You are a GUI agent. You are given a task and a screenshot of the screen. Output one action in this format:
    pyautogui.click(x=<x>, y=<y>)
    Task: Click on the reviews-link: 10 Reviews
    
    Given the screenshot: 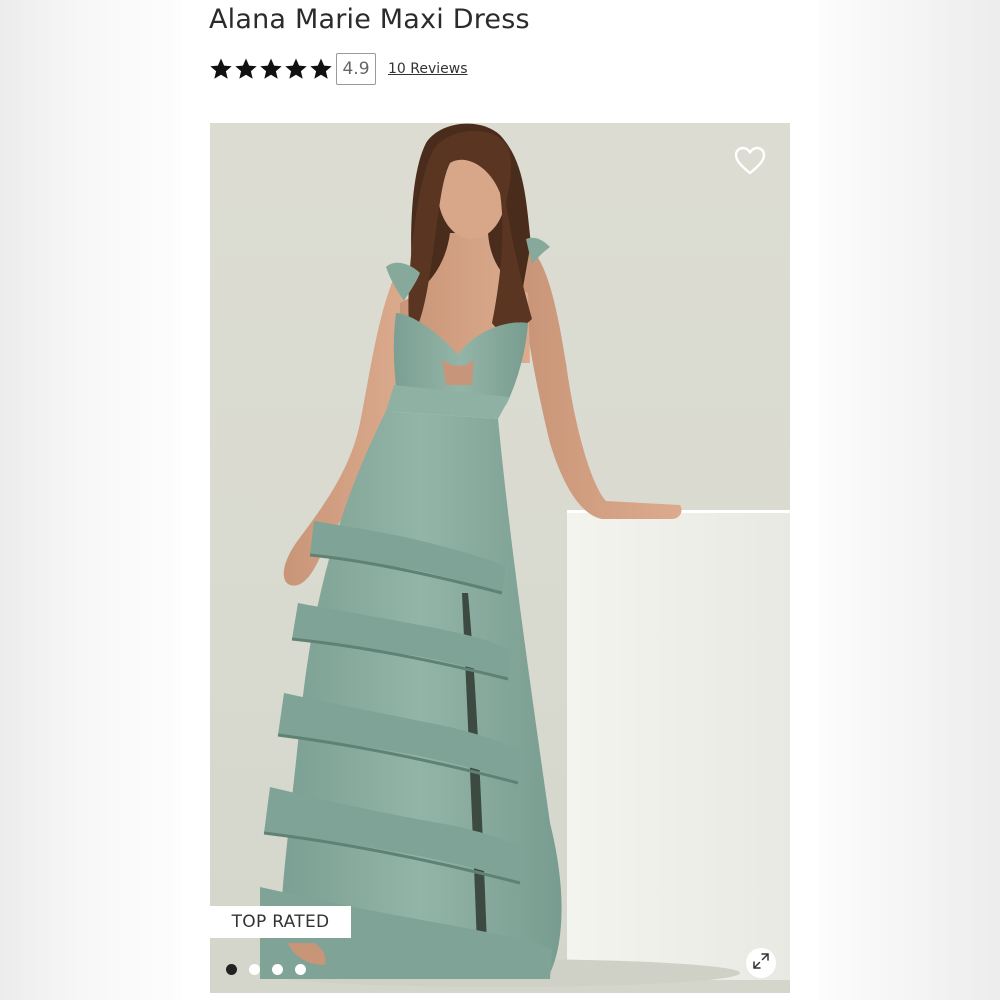 What is the action you would take?
    pyautogui.click(x=428, y=69)
    